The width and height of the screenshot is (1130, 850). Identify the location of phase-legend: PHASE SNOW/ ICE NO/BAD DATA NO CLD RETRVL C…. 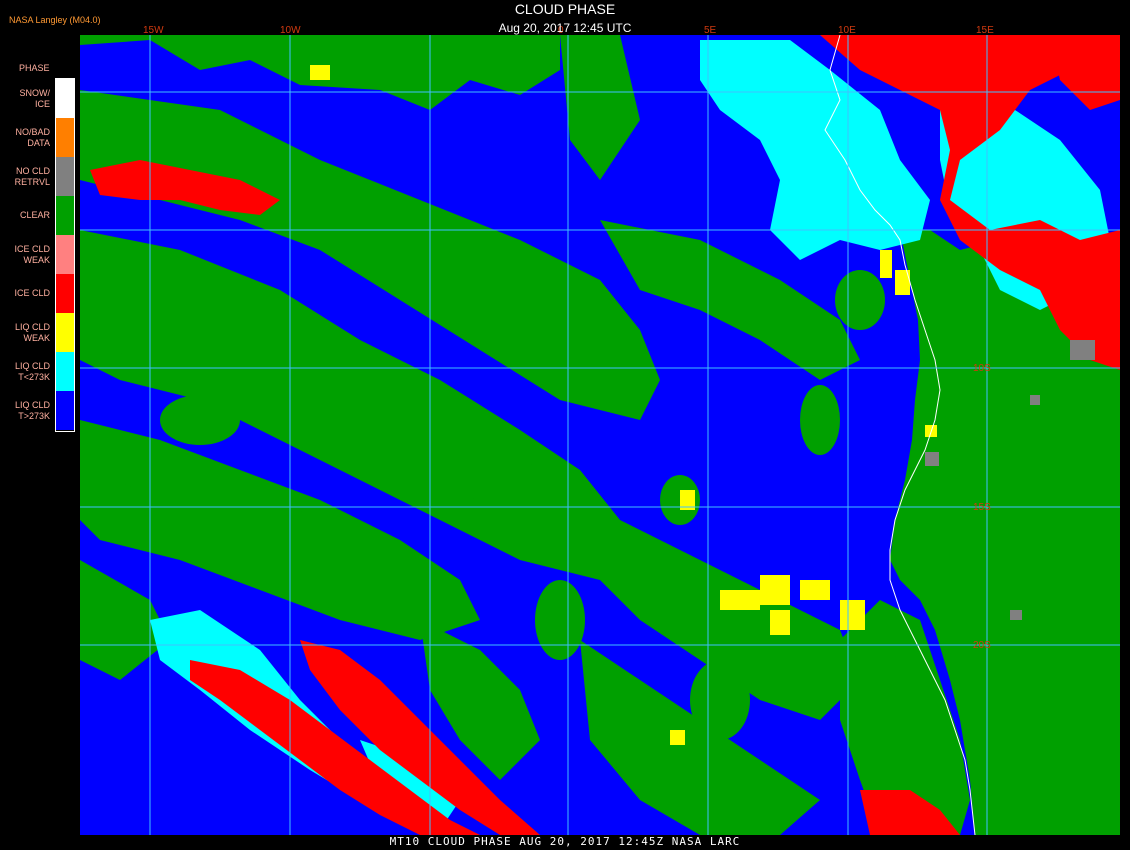
(40, 245).